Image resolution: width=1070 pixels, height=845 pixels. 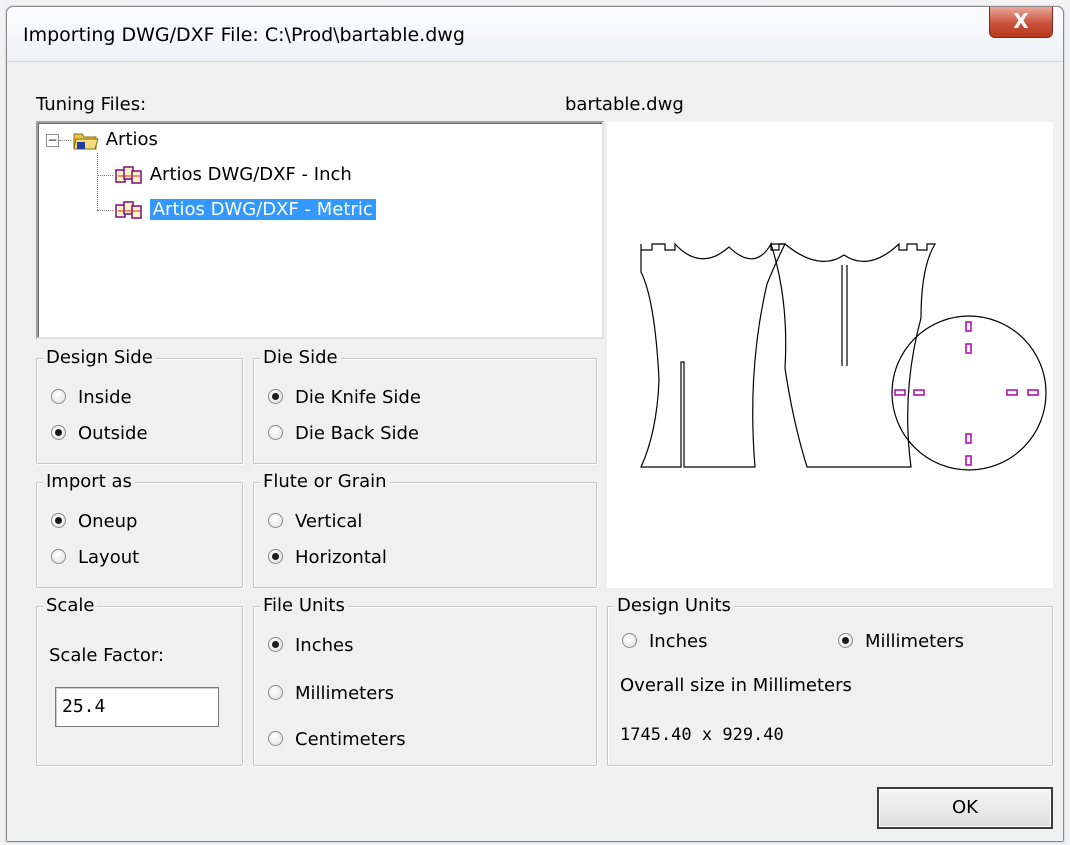 I want to click on radio-label: Layout, so click(x=109, y=557).